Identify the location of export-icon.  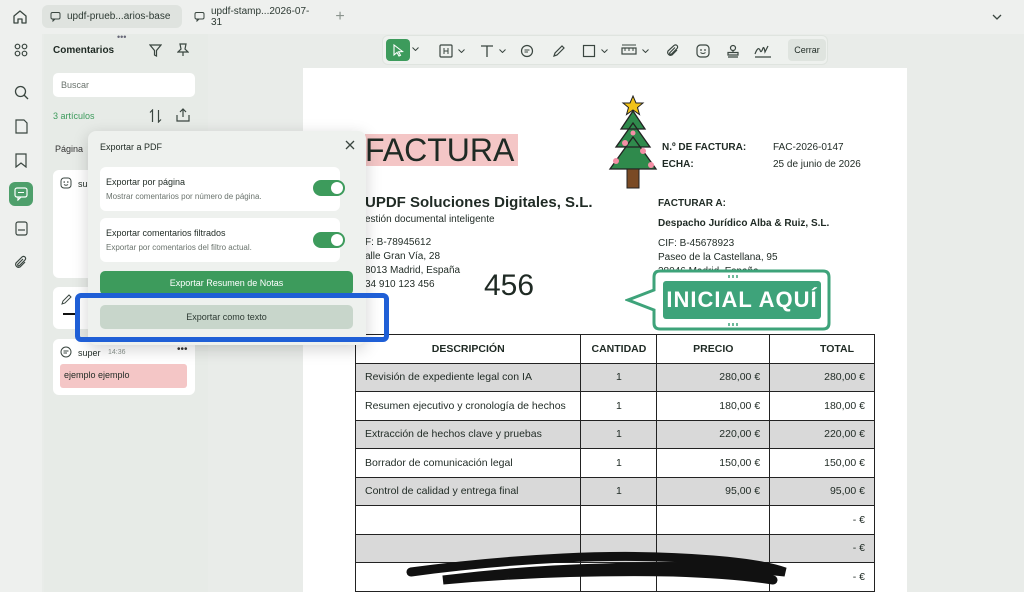
(183, 115).